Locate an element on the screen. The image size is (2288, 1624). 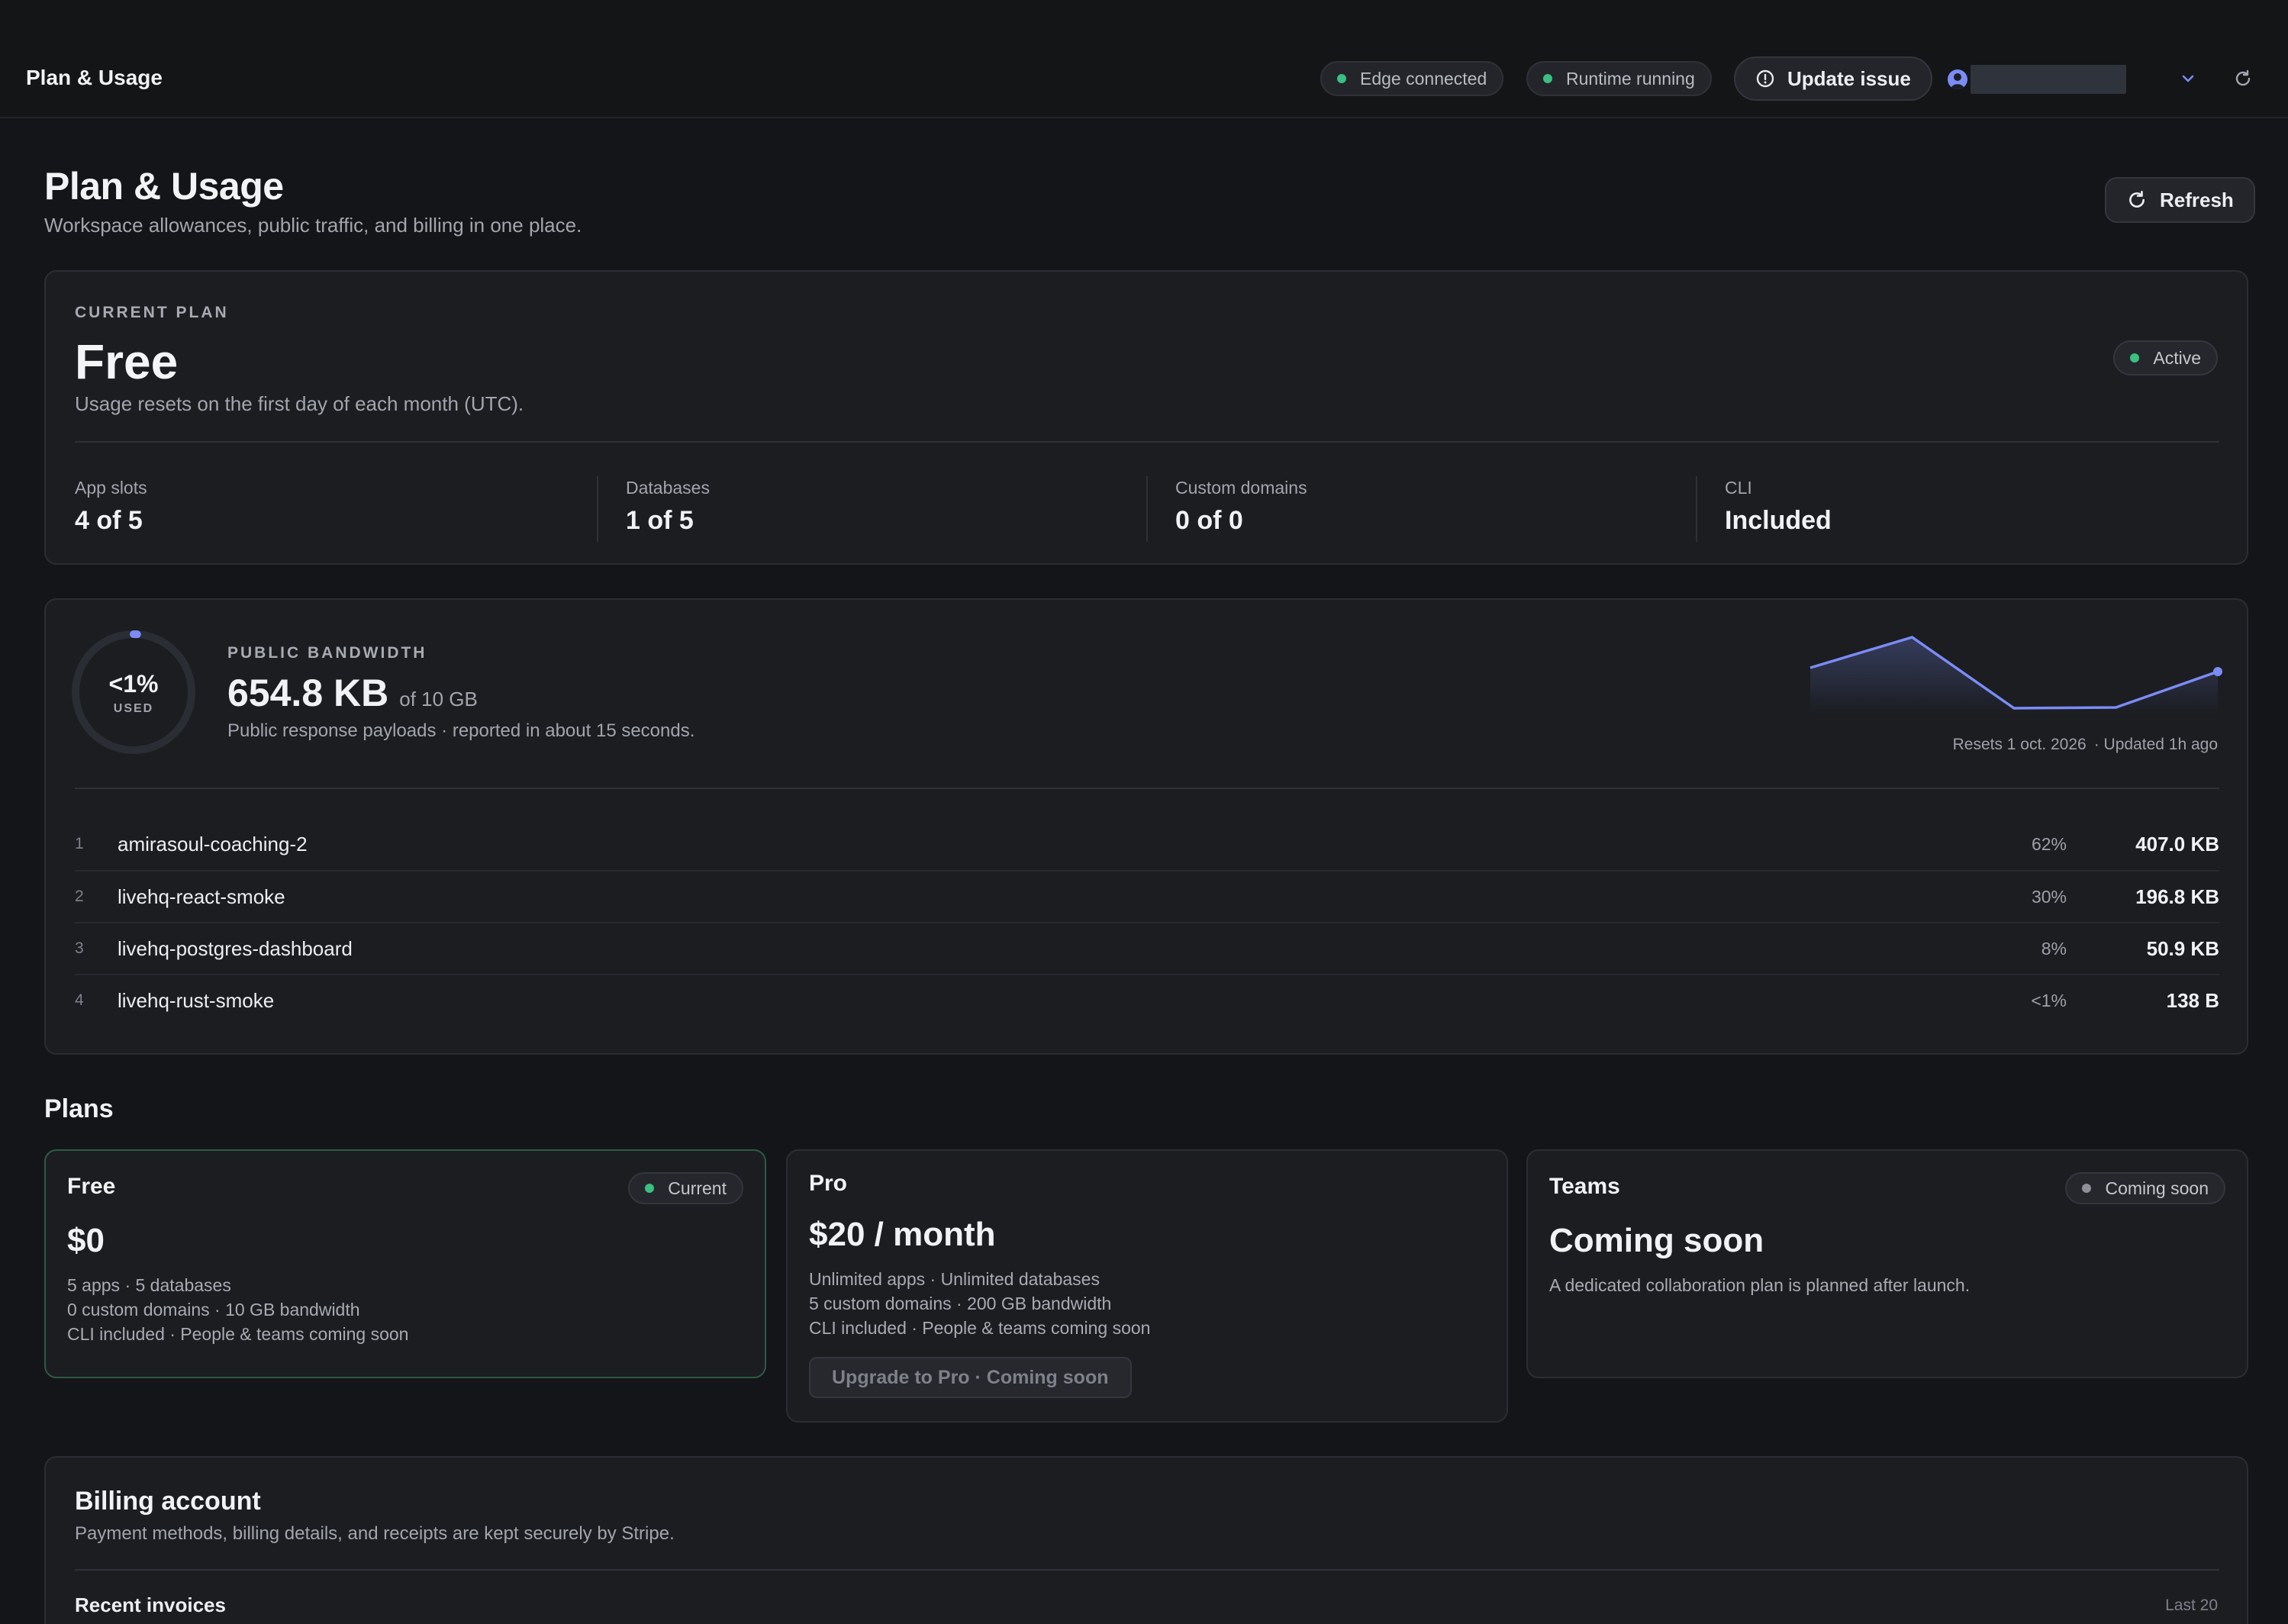
stat-databases: Databases 1 of 5 is located at coordinates (668, 506).